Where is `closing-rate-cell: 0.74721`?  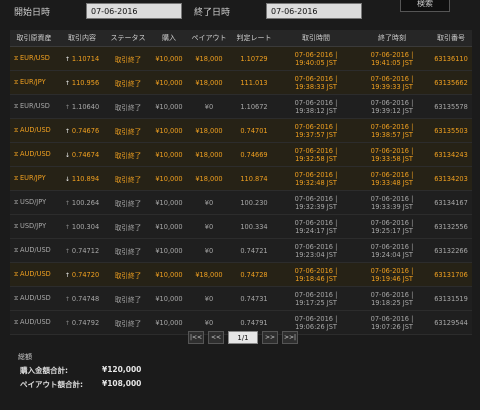 closing-rate-cell: 0.74721 is located at coordinates (254, 250).